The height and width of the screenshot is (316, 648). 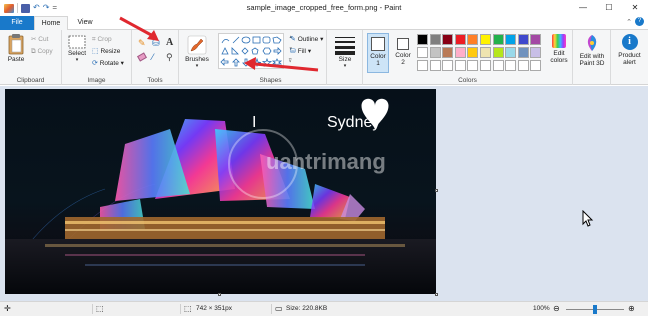 What do you see at coordinates (245, 51) in the screenshot?
I see `diamond-shape-icon` at bounding box center [245, 51].